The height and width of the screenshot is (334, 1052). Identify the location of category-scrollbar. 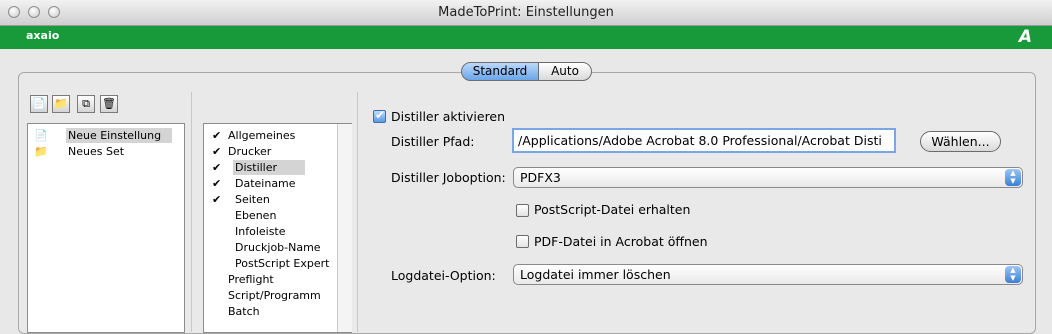
(344, 228).